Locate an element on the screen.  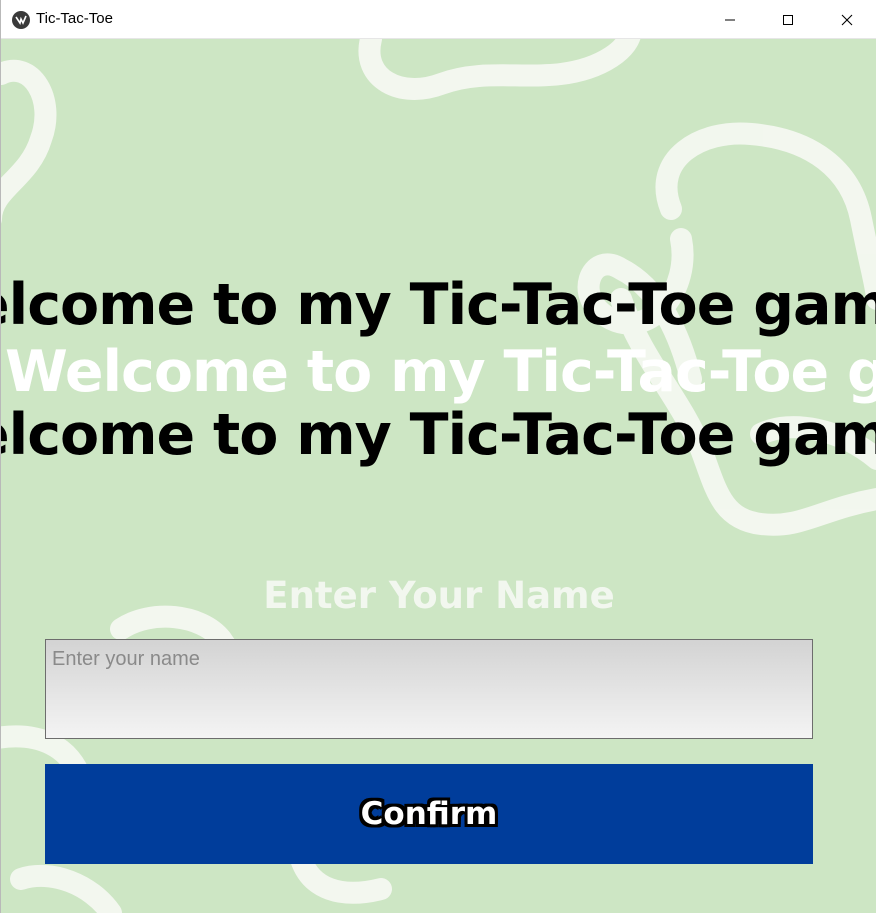
maximize-icon is located at coordinates (788, 19).